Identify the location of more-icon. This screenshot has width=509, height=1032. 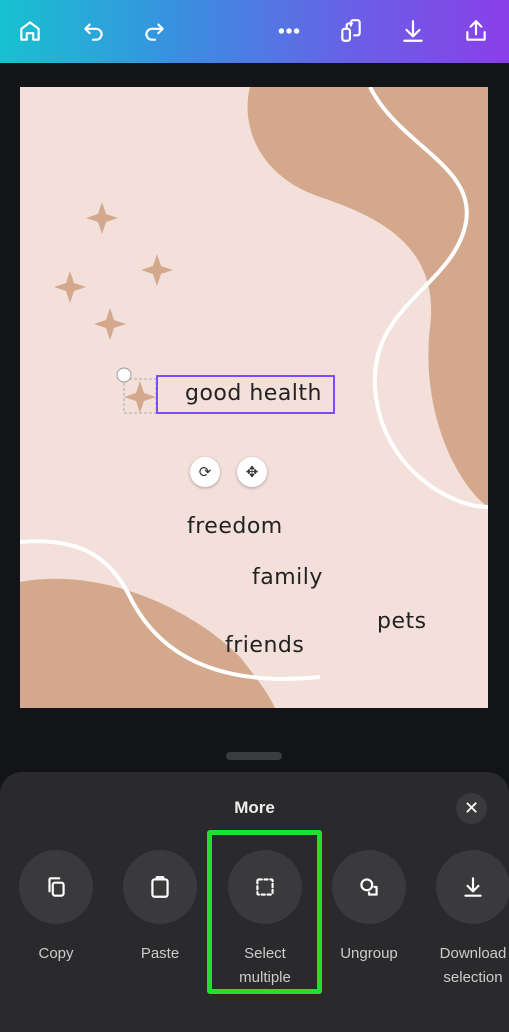
(289, 31).